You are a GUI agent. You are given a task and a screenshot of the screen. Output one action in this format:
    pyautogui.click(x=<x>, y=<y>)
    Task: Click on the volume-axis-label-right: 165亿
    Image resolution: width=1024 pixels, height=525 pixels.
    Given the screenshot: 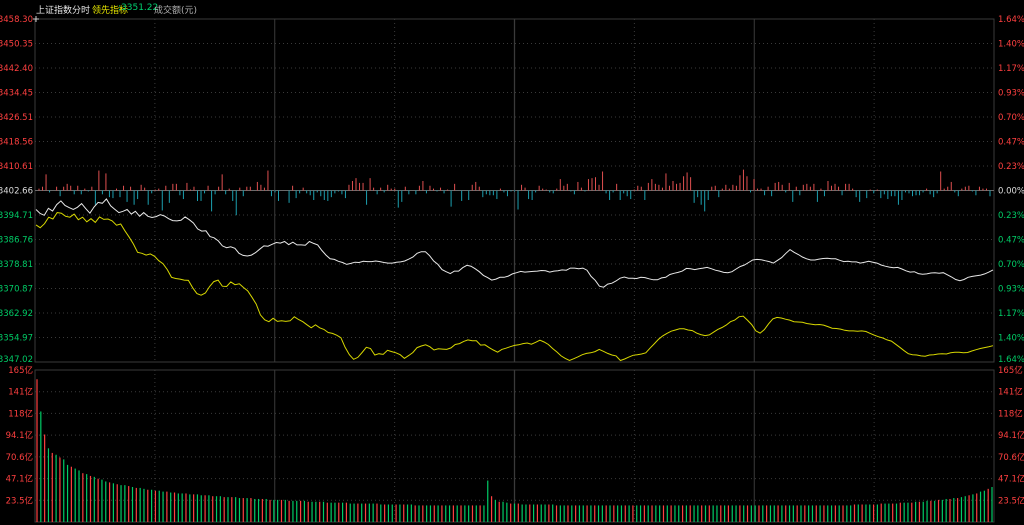 What is the action you would take?
    pyautogui.click(x=1010, y=370)
    